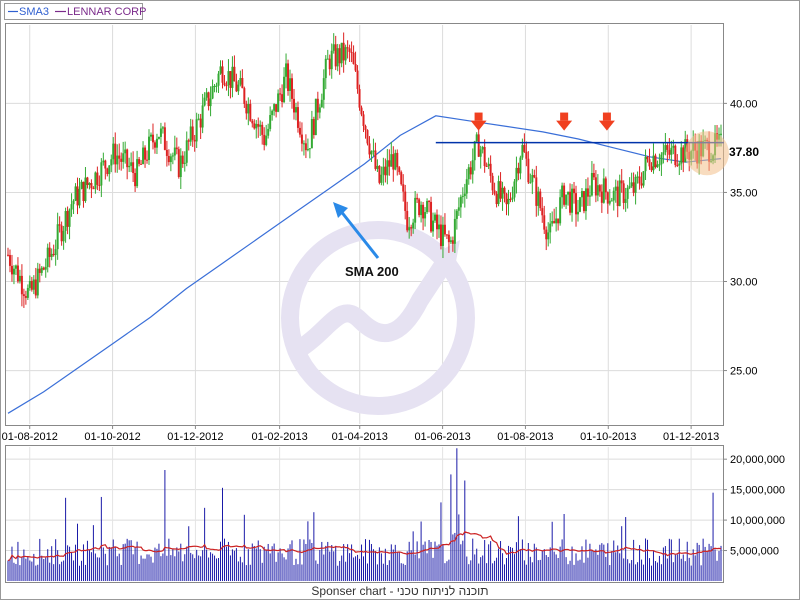 The image size is (800, 605). I want to click on footer-caption: Sponser chart - תוכנה לניתוח טכני, so click(399, 591).